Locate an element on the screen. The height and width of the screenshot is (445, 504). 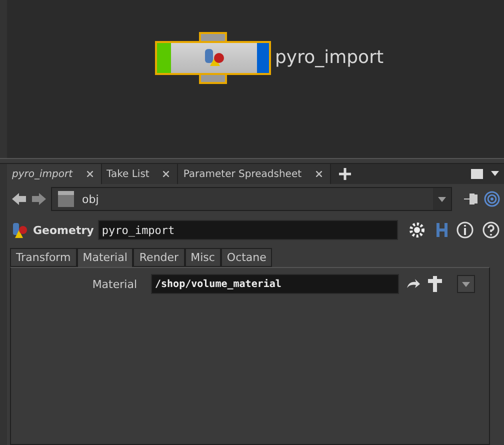
menu-button is located at coordinates (466, 284).